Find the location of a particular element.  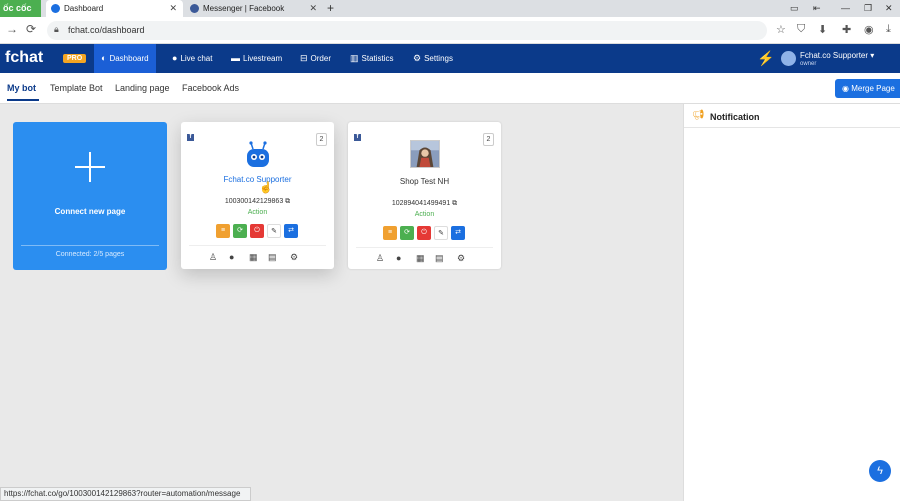

nav-live-chat: ● Live chat is located at coordinates (192, 58).